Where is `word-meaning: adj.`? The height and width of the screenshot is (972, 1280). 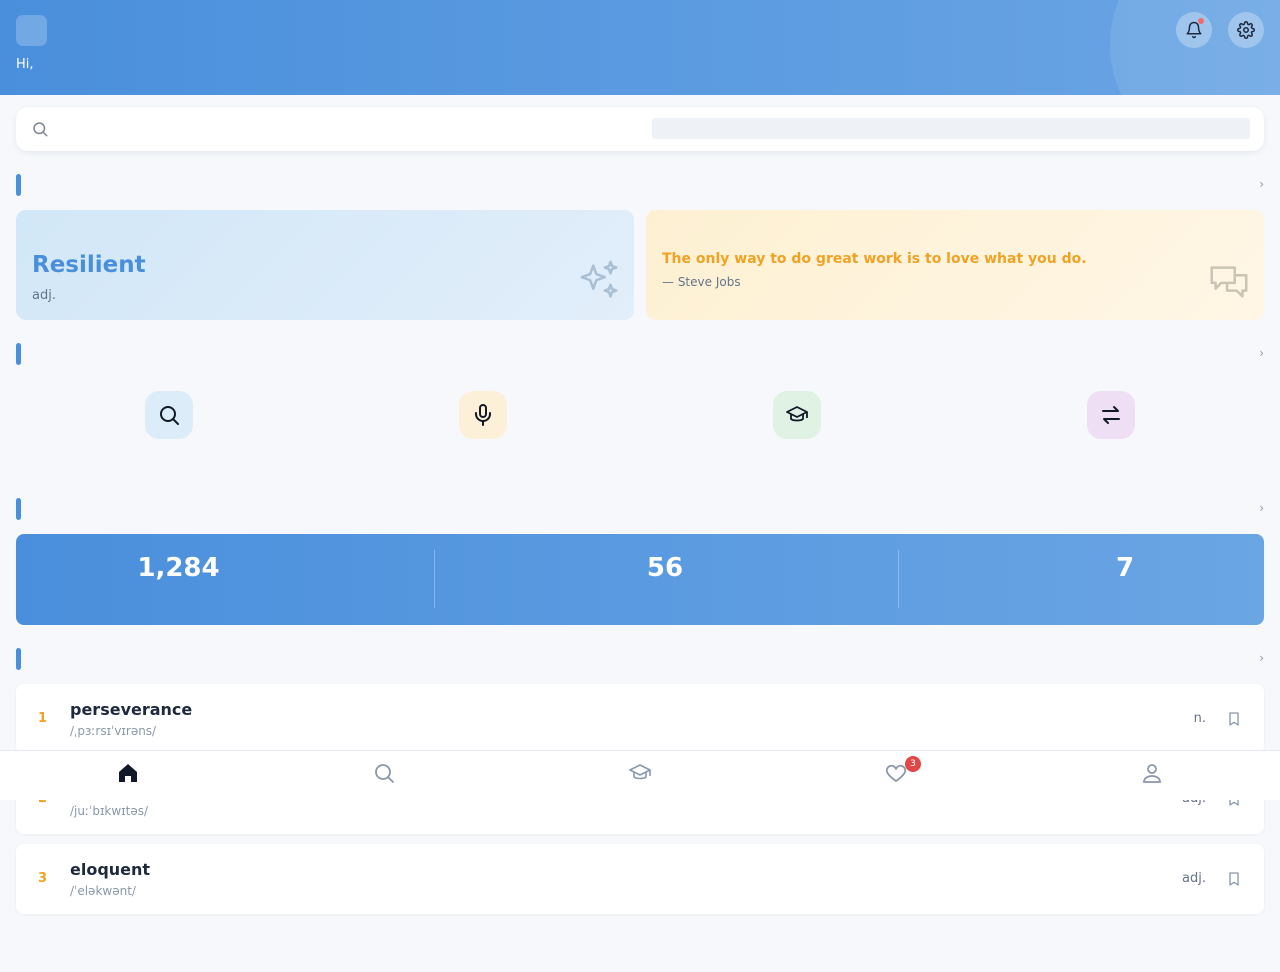 word-meaning: adj. is located at coordinates (1194, 878).